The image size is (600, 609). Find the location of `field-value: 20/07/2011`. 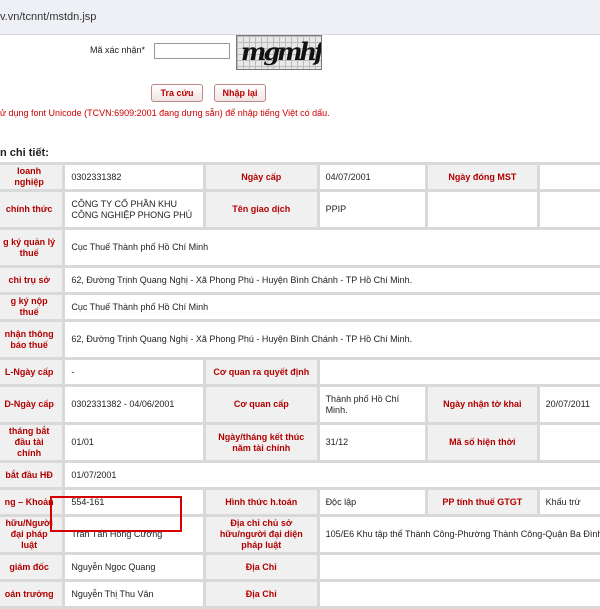

field-value: 20/07/2011 is located at coordinates (569, 404).